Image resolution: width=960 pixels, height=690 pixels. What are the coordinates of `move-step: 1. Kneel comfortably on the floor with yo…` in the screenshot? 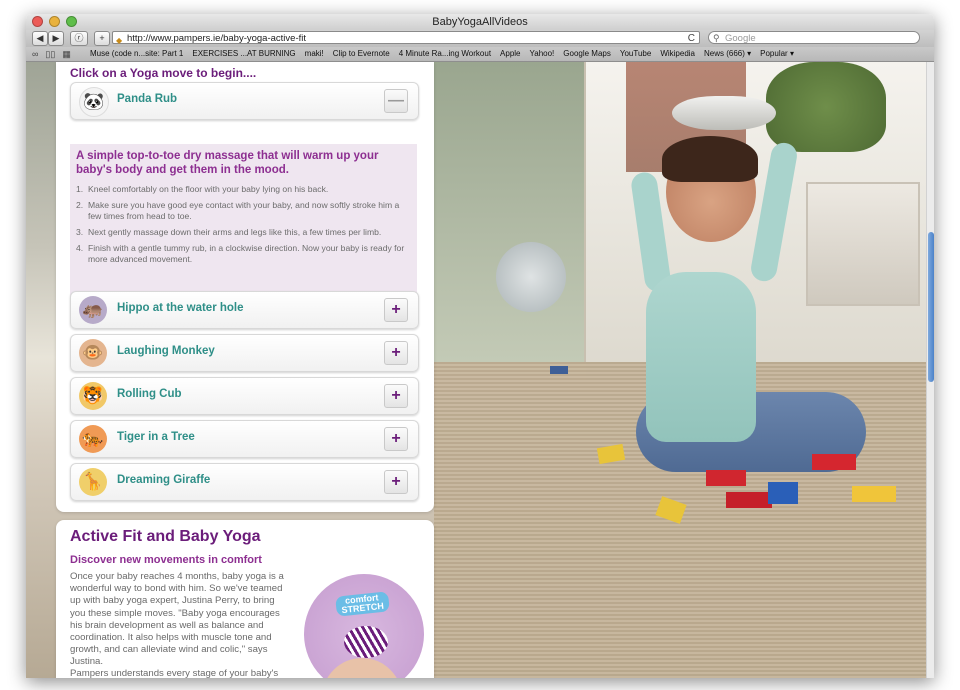 It's located at (241, 189).